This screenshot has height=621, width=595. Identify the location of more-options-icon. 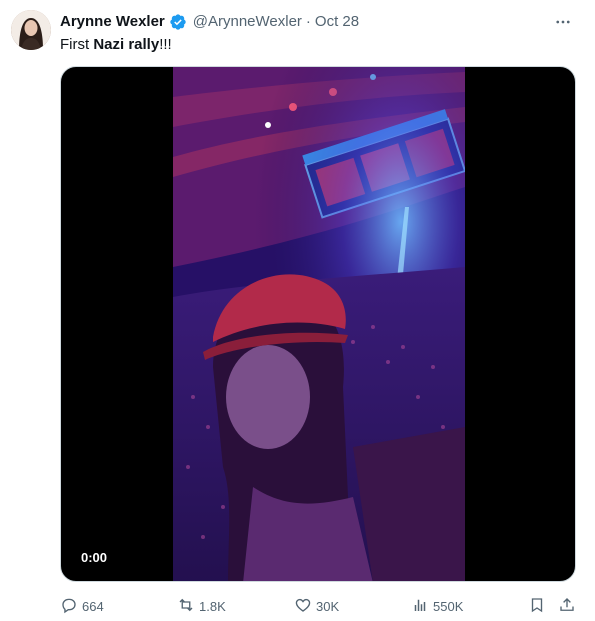
(563, 22).